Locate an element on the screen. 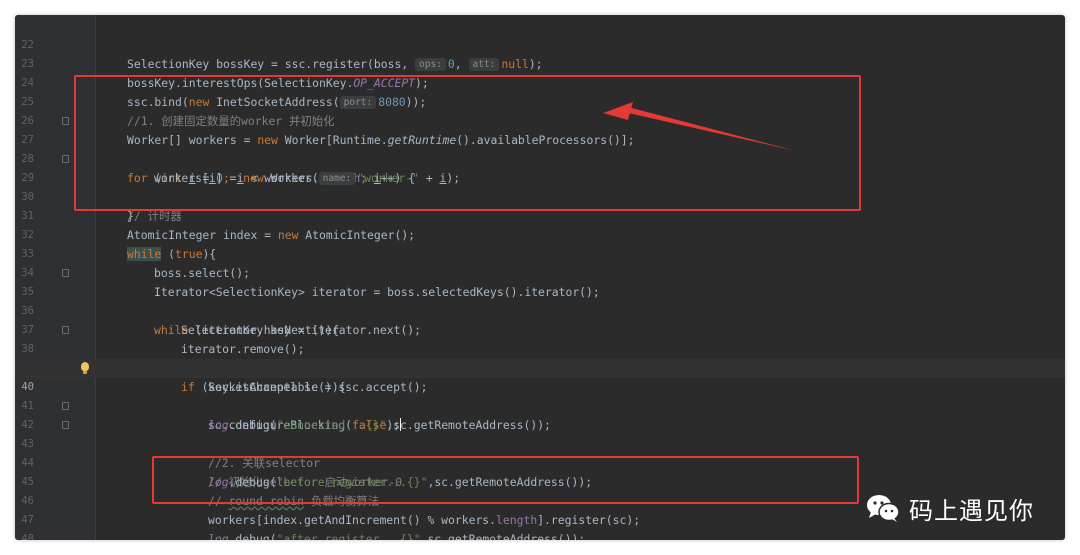 This screenshot has width=1080, height=555. annotation-arrow is located at coordinates (699, 126).